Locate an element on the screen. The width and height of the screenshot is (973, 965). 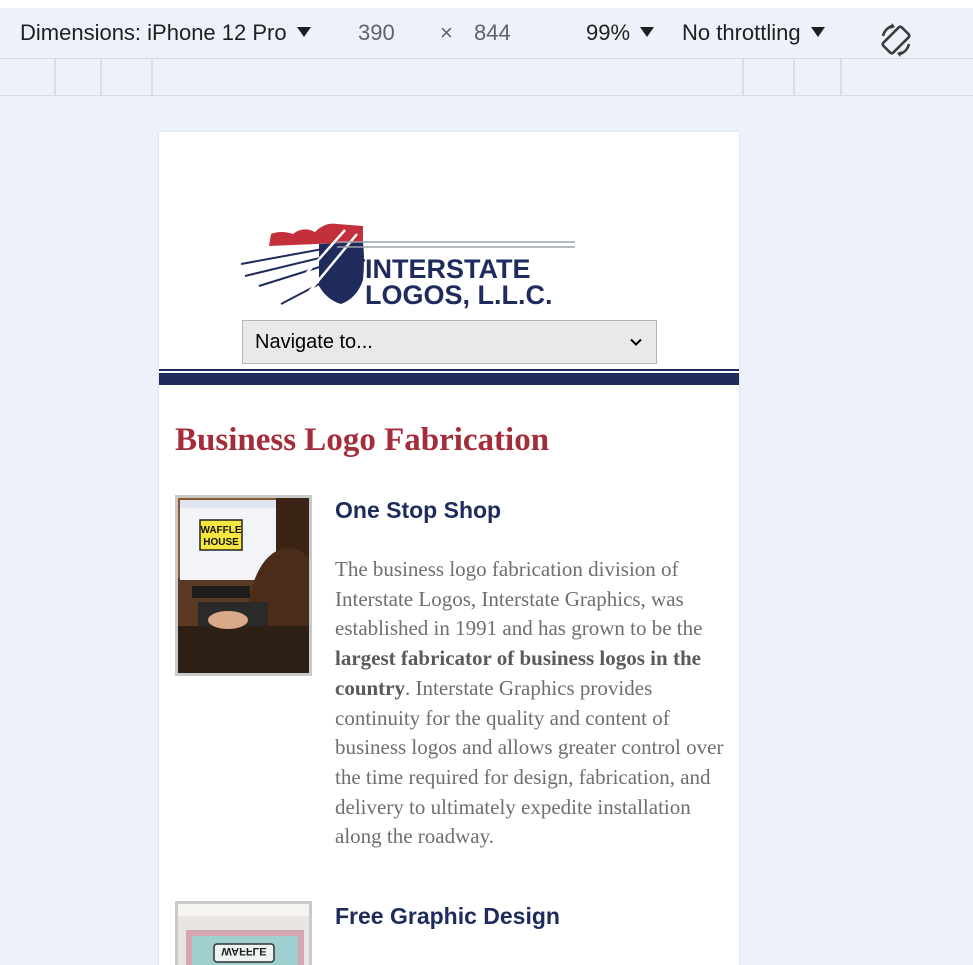
mirrored-waffle-sign: WAFFLE is located at coordinates (243, 951).